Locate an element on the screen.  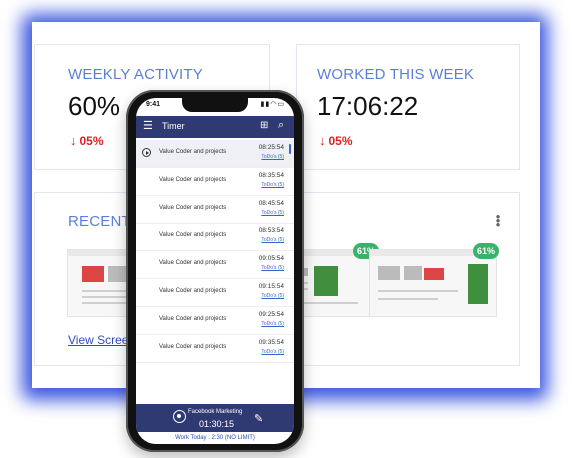
weekly-activity-value: 60% is located at coordinates (94, 106).